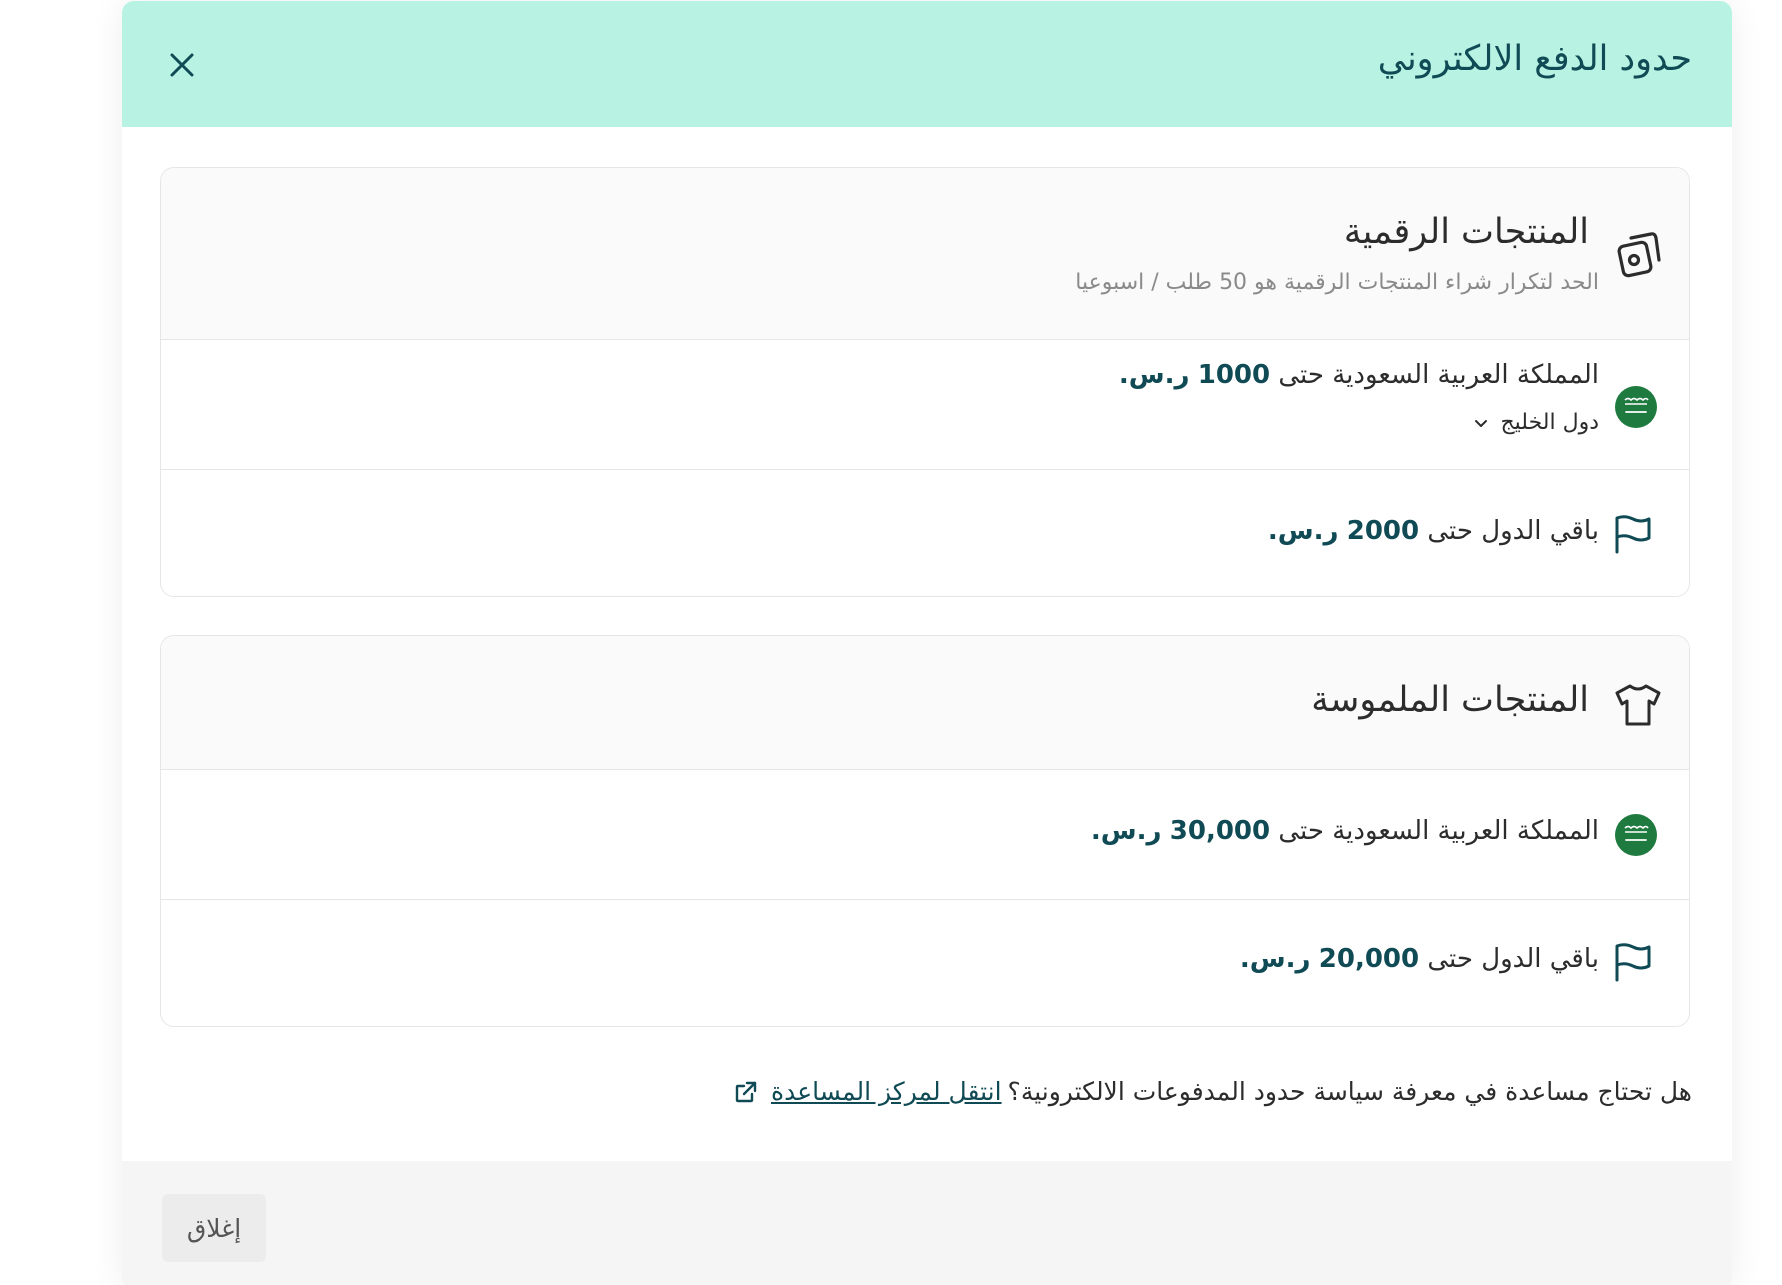  Describe the element at coordinates (1419, 959) in the screenshot. I see `physical-others-limit: باقي الدول حتى 20,000 ر.س.` at that location.